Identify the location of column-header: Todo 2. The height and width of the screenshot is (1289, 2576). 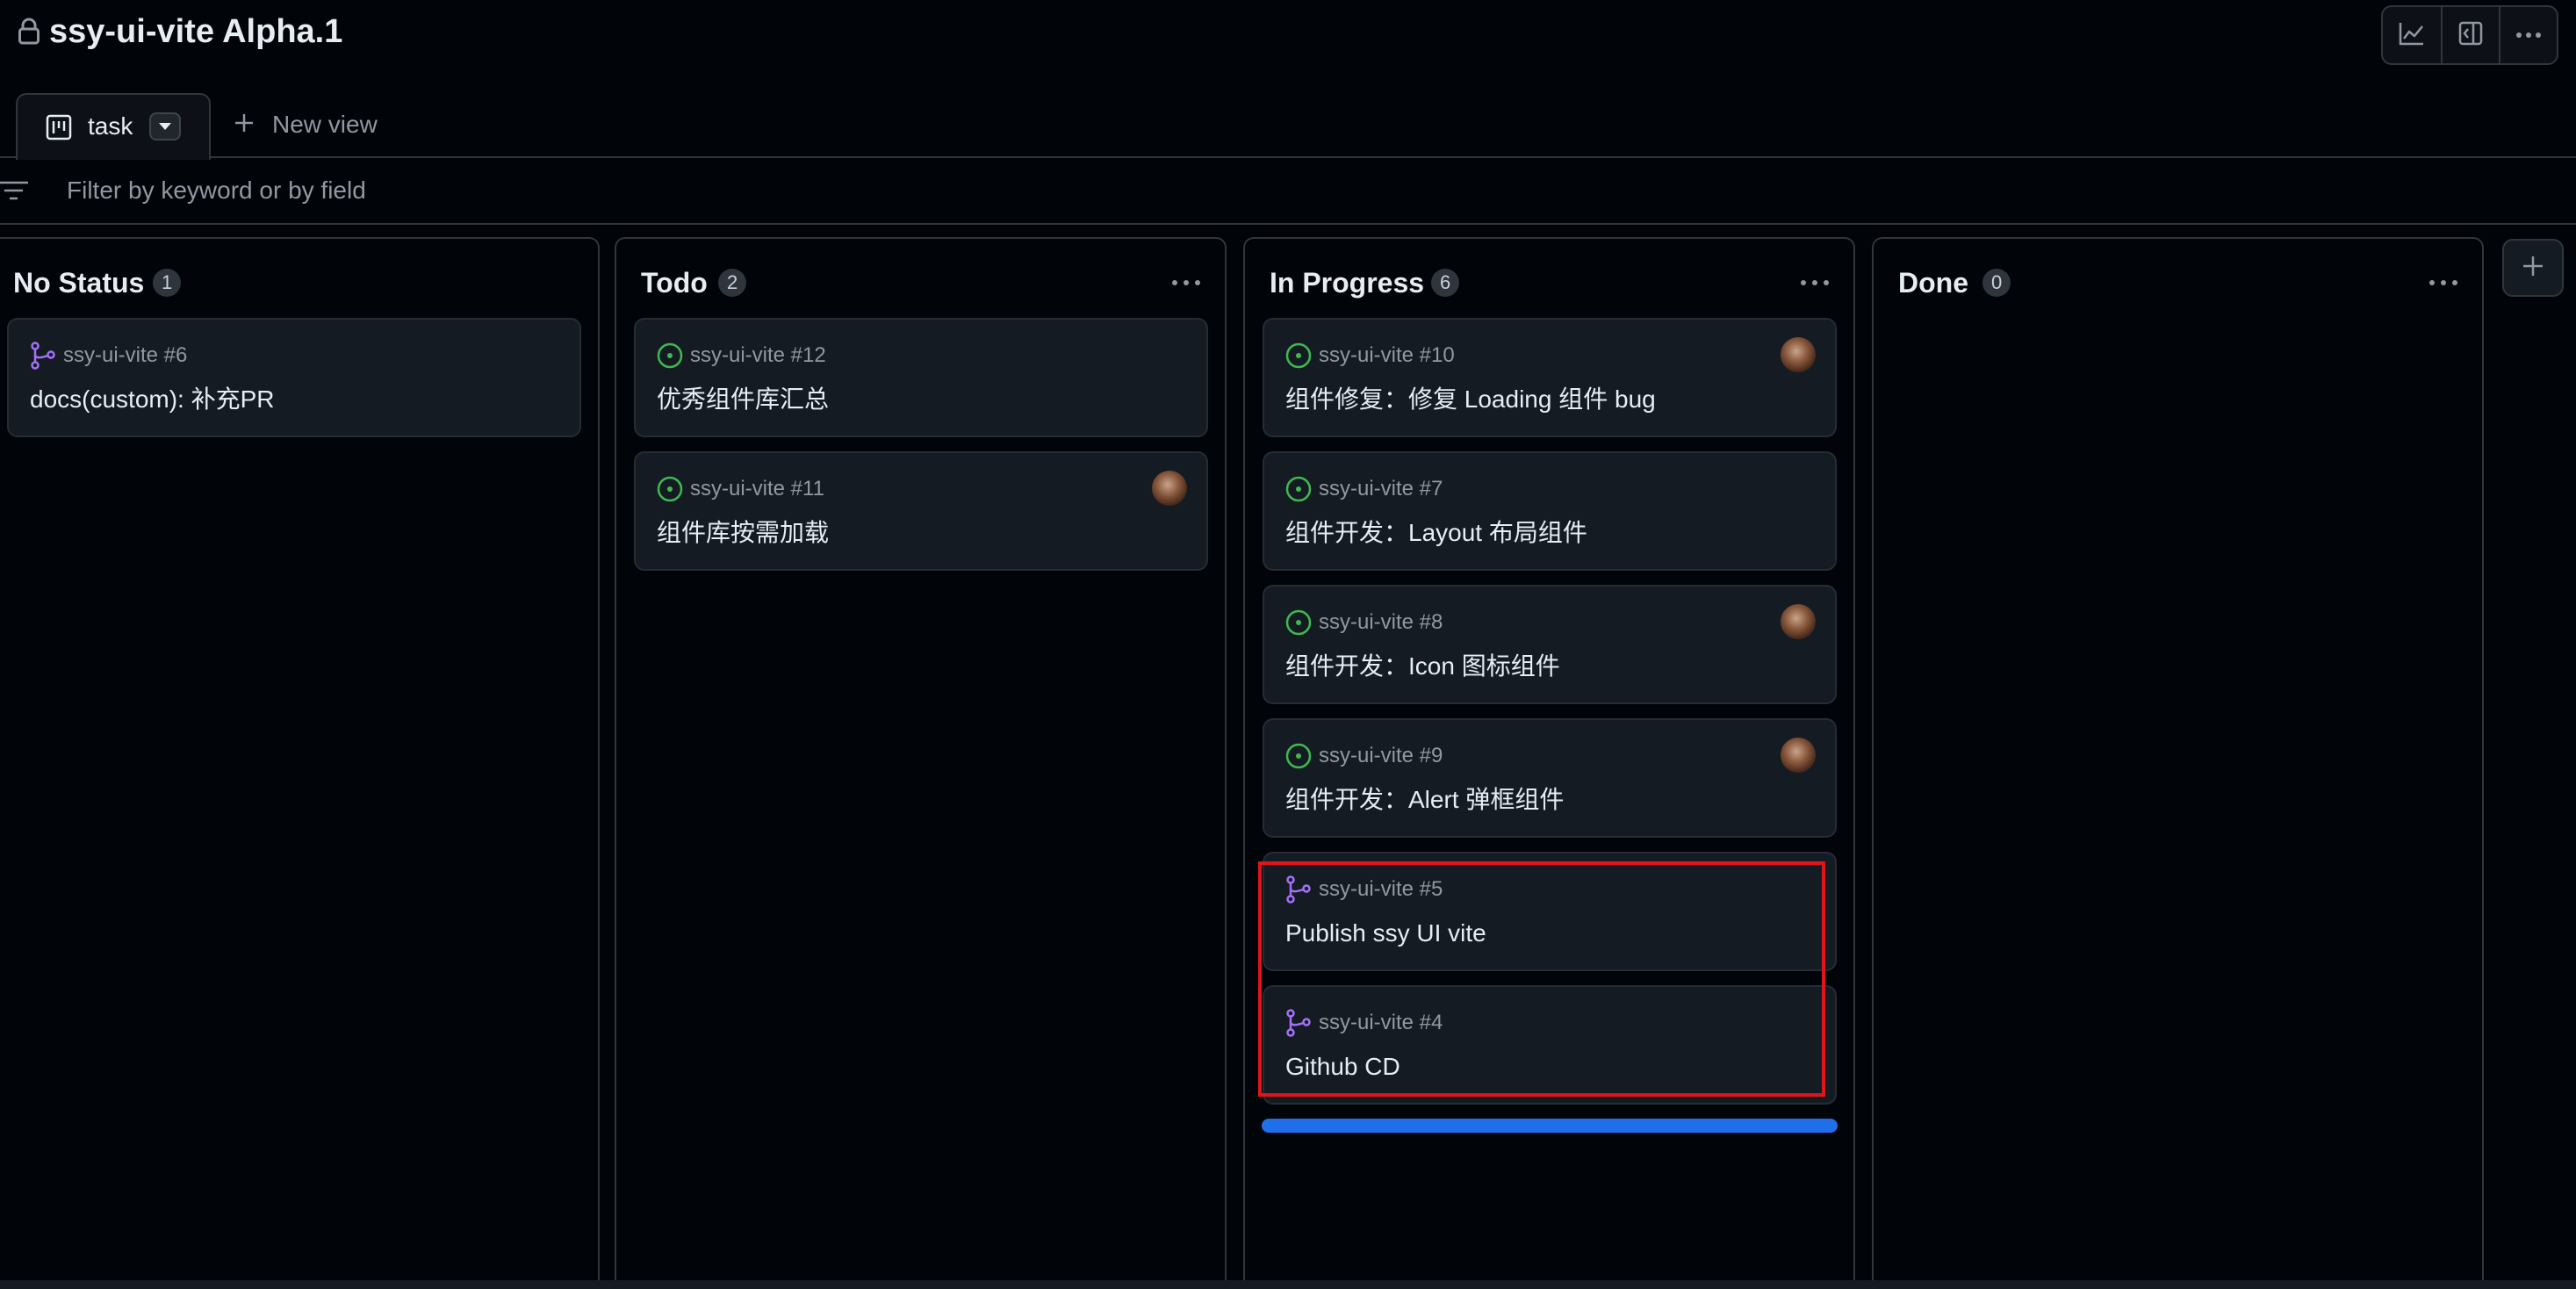
(920, 278).